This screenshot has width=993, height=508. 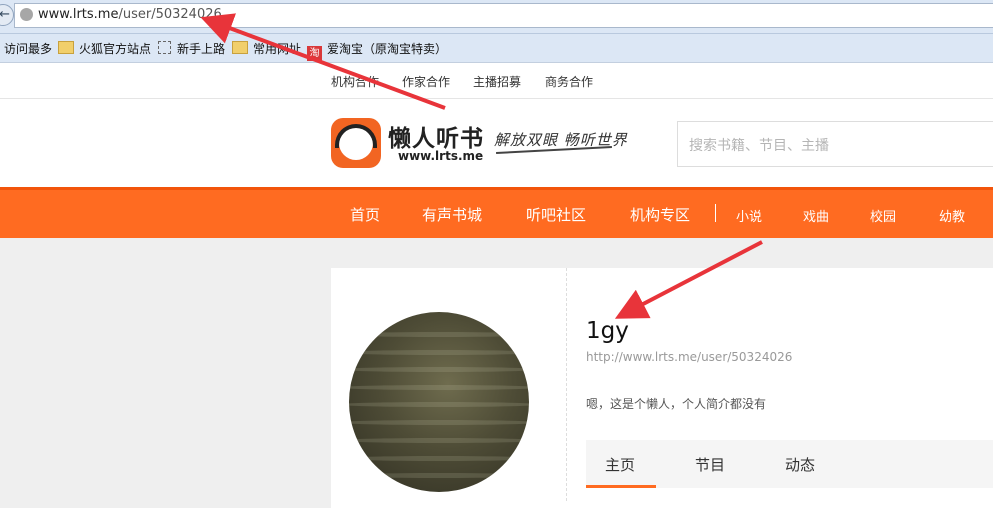 I want to click on bookmark-ai-taobao: 淘爱淘宝（原淘宝特卖）, so click(x=377, y=50).